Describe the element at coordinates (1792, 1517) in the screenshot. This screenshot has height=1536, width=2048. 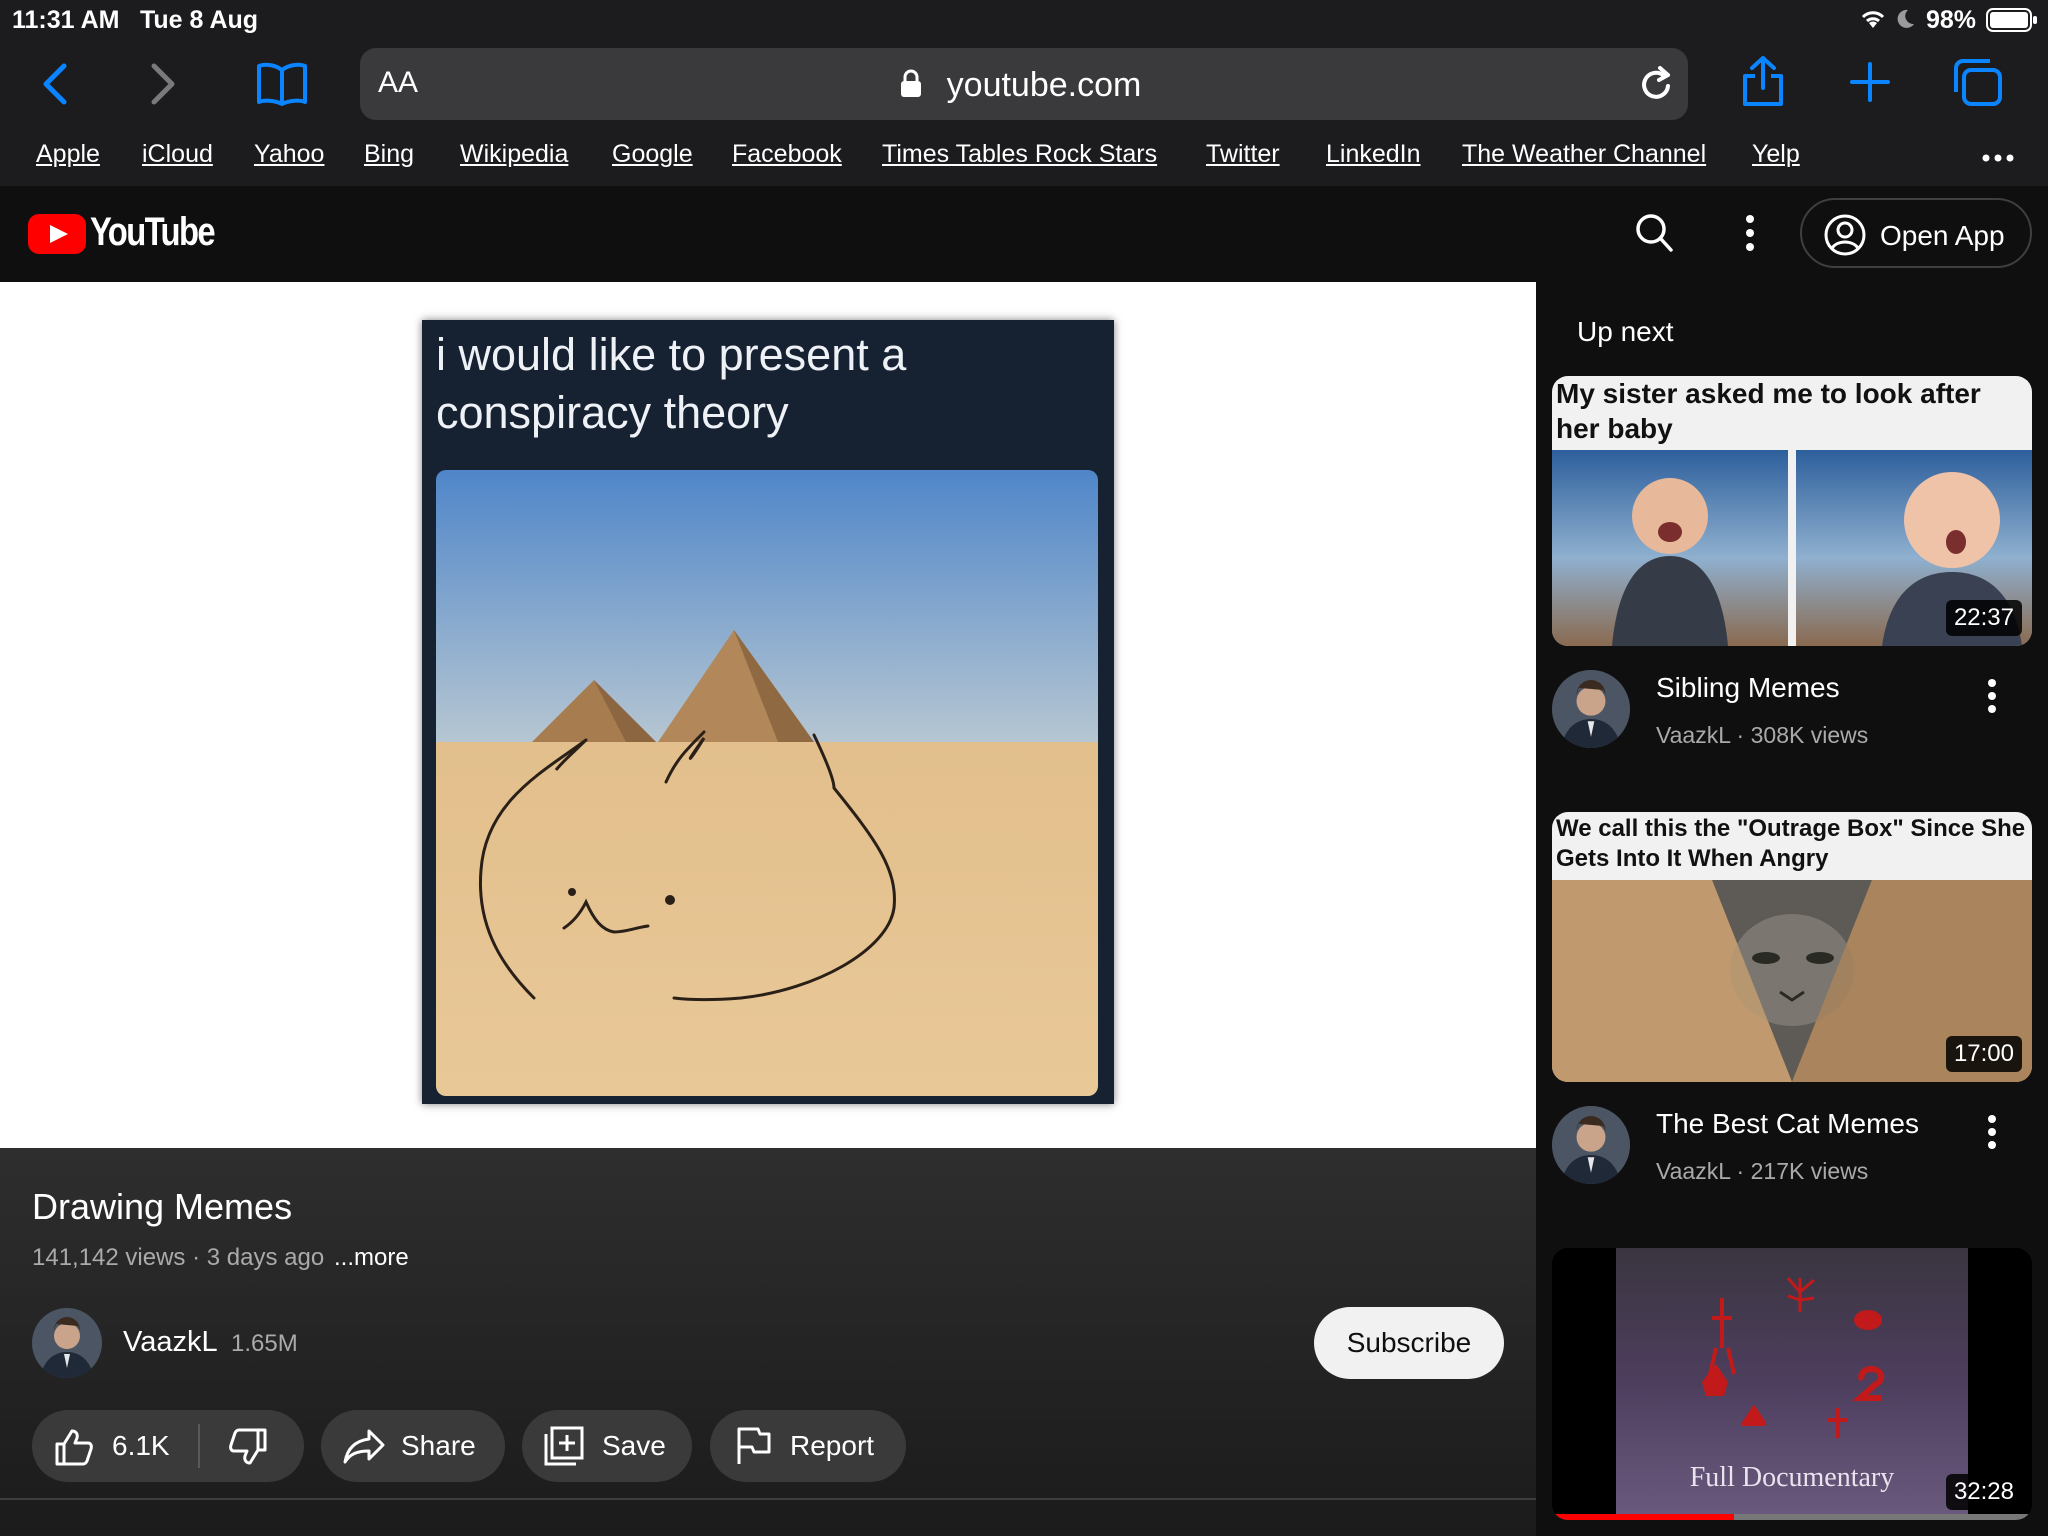
I see `watch-progress-track` at that location.